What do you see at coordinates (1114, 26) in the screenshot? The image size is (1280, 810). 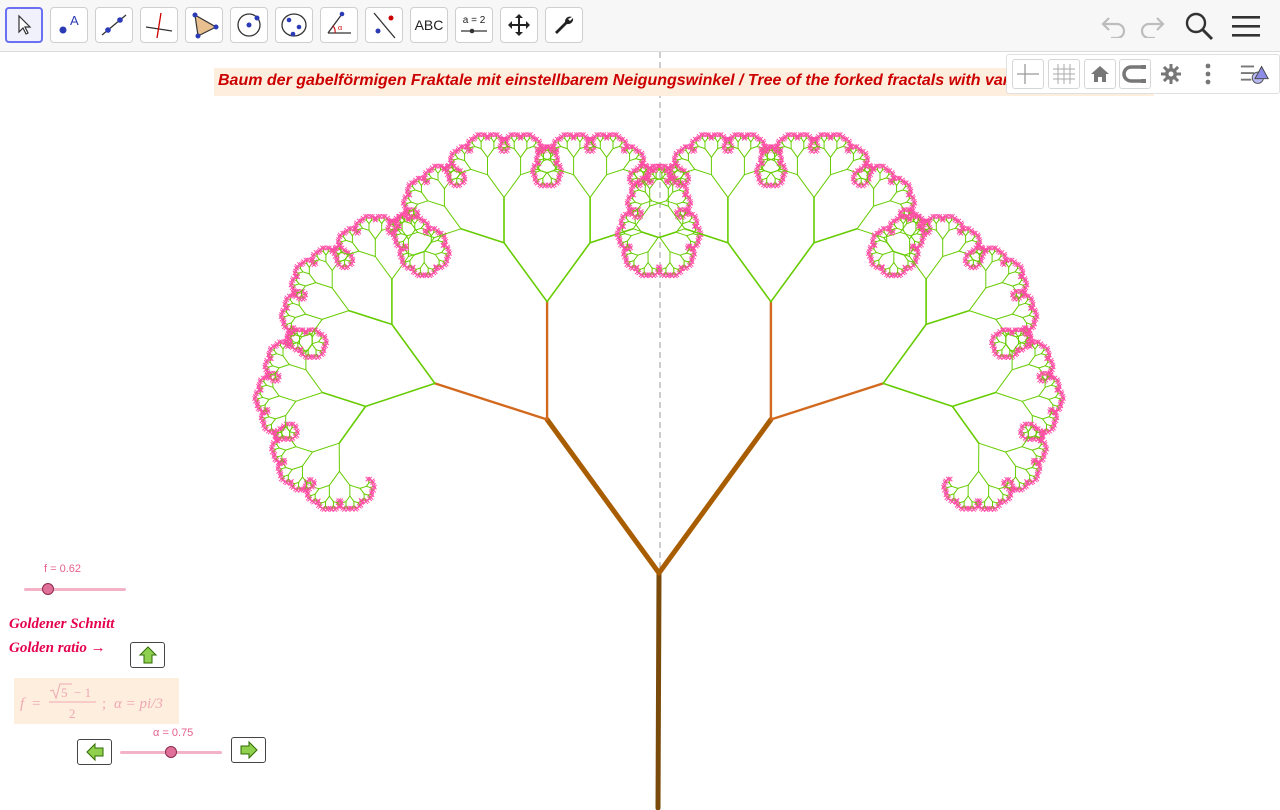 I see `undo-button` at bounding box center [1114, 26].